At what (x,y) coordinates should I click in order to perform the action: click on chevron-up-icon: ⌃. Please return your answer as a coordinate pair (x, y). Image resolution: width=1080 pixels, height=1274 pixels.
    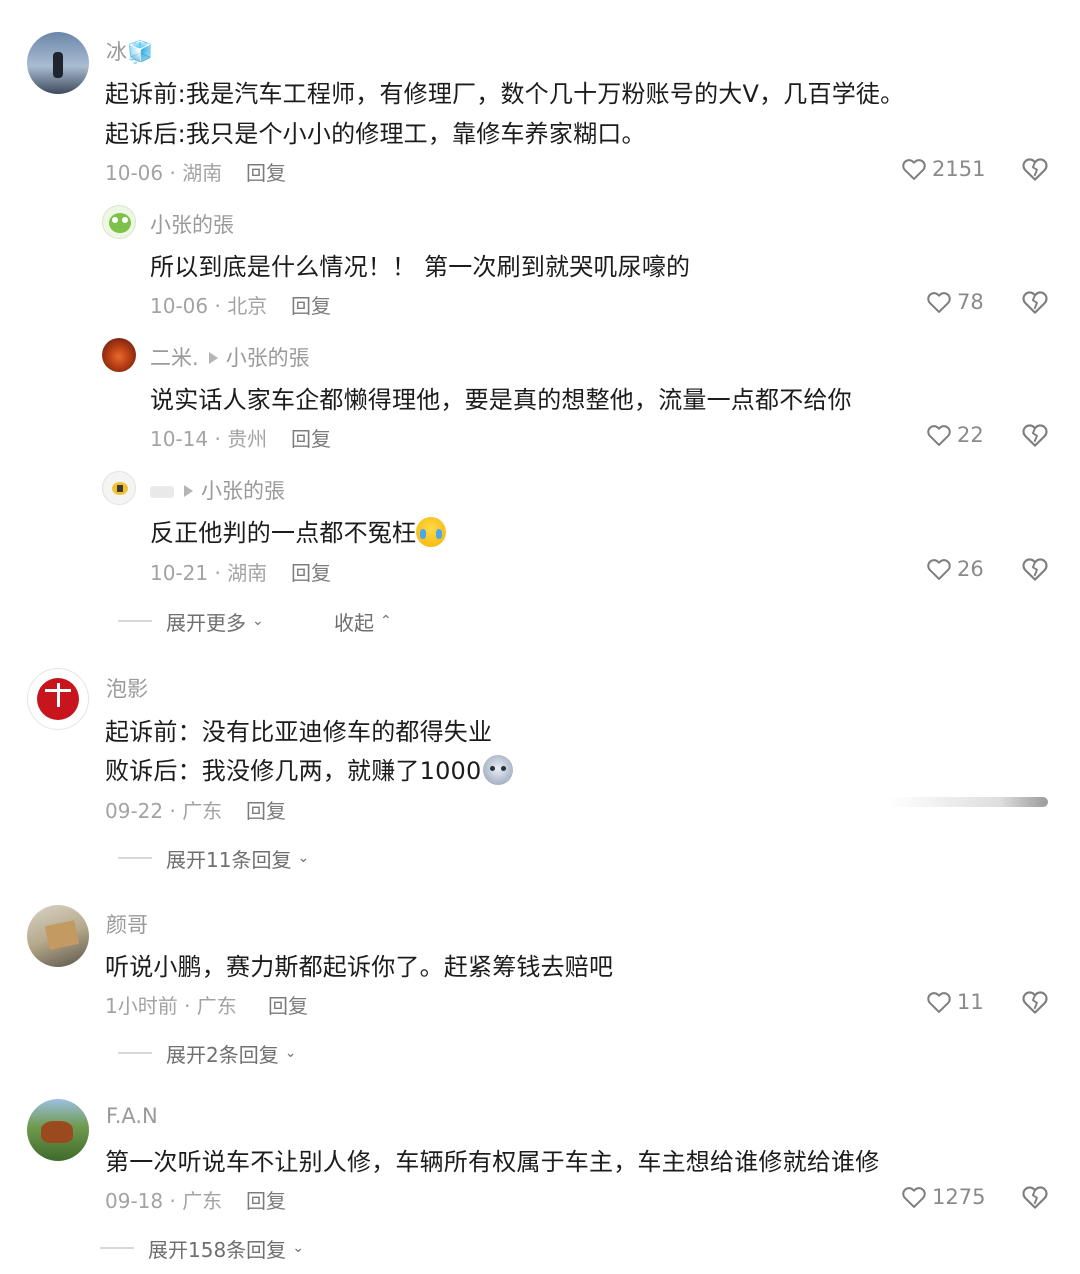
    Looking at the image, I should click on (386, 621).